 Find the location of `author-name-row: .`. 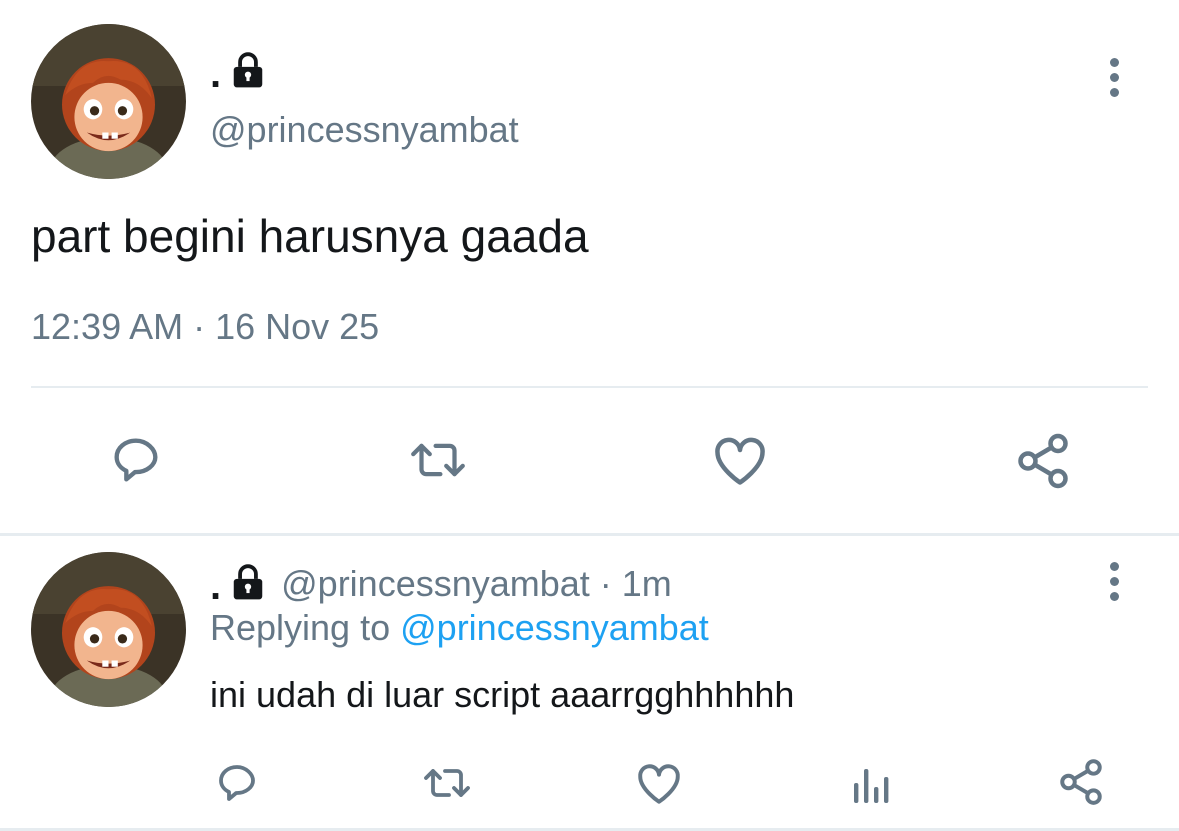

author-name-row: . is located at coordinates (238, 69).